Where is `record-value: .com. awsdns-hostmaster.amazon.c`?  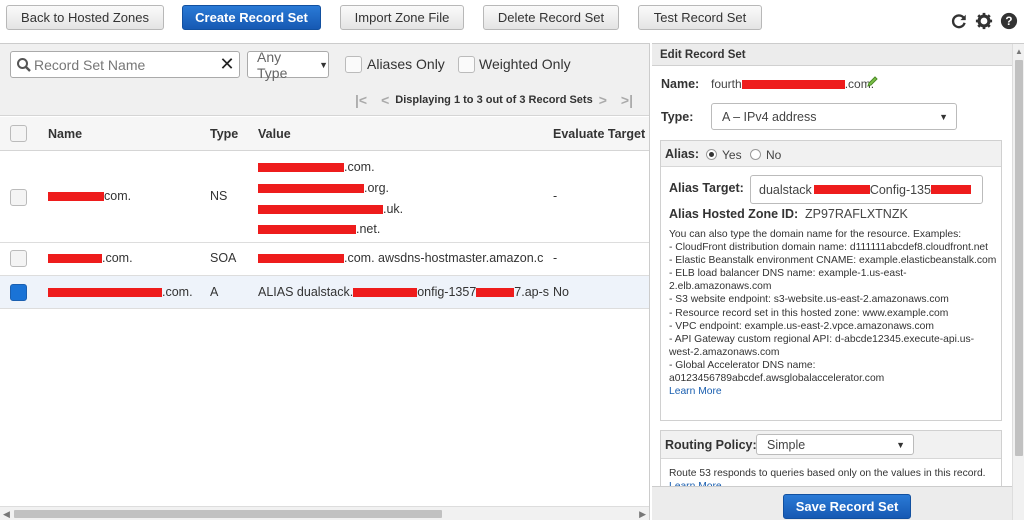 record-value: .com. awsdns-hostmaster.amazon.c is located at coordinates (400, 258).